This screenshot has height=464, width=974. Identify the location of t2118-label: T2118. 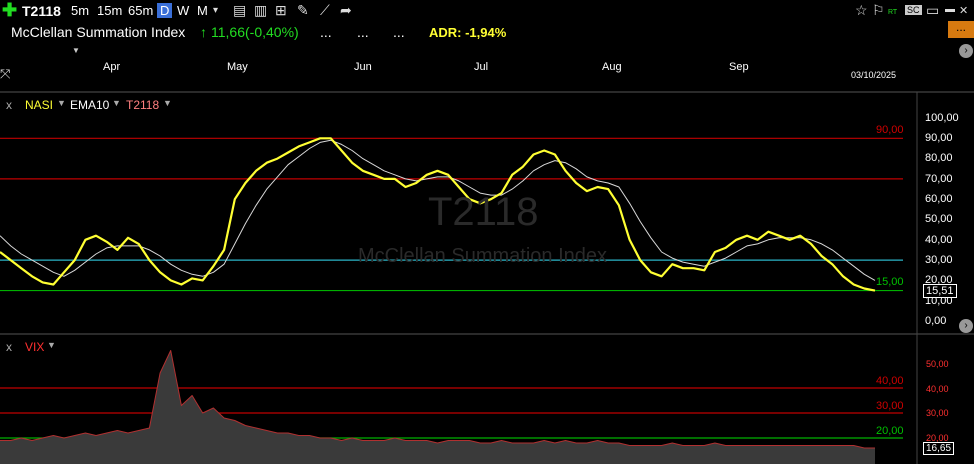
(142, 105).